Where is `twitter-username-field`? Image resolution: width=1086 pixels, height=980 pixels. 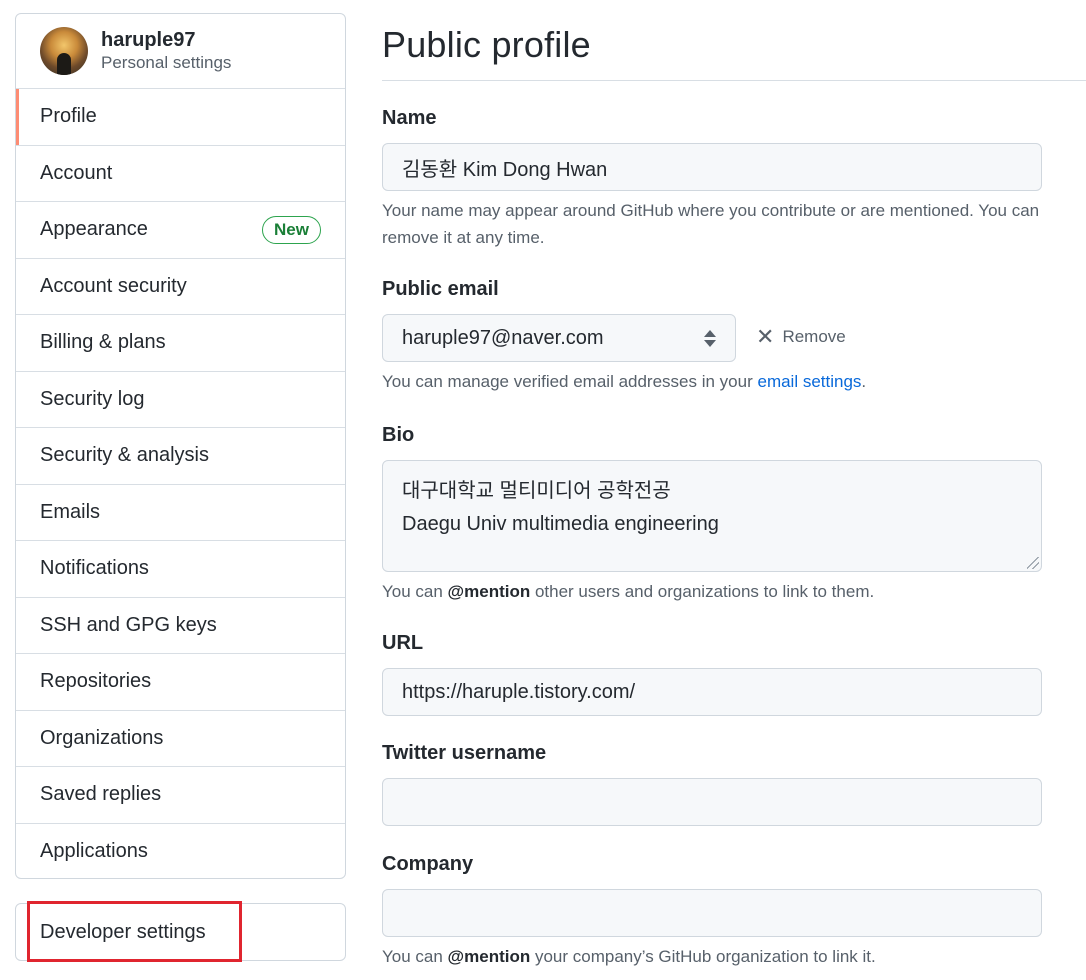 twitter-username-field is located at coordinates (712, 802).